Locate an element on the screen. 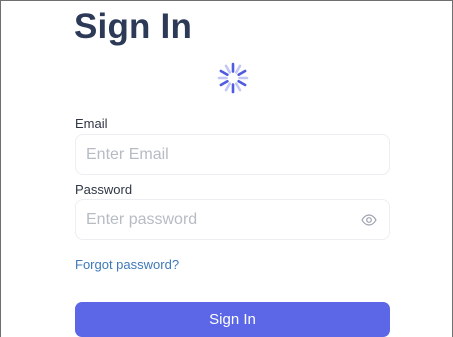 This screenshot has width=453, height=337. email-field-box is located at coordinates (232, 154).